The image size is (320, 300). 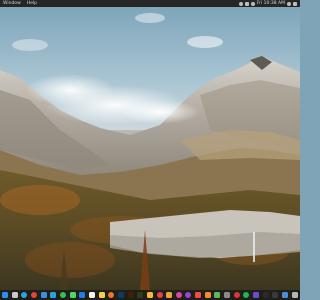 What do you see at coordinates (207, 295) in the screenshot?
I see `books-icon` at bounding box center [207, 295].